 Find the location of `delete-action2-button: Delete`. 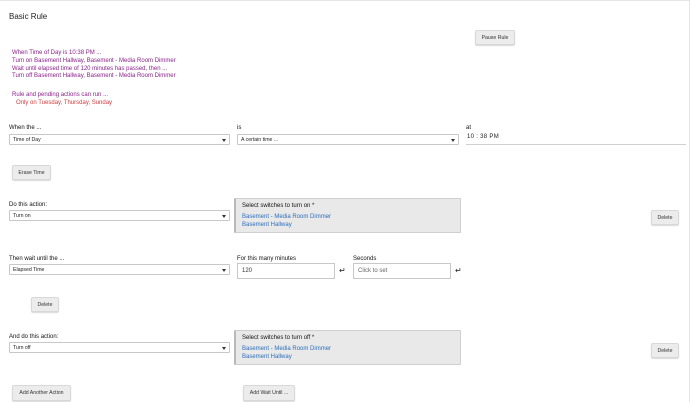

delete-action2-button: Delete is located at coordinates (665, 350).